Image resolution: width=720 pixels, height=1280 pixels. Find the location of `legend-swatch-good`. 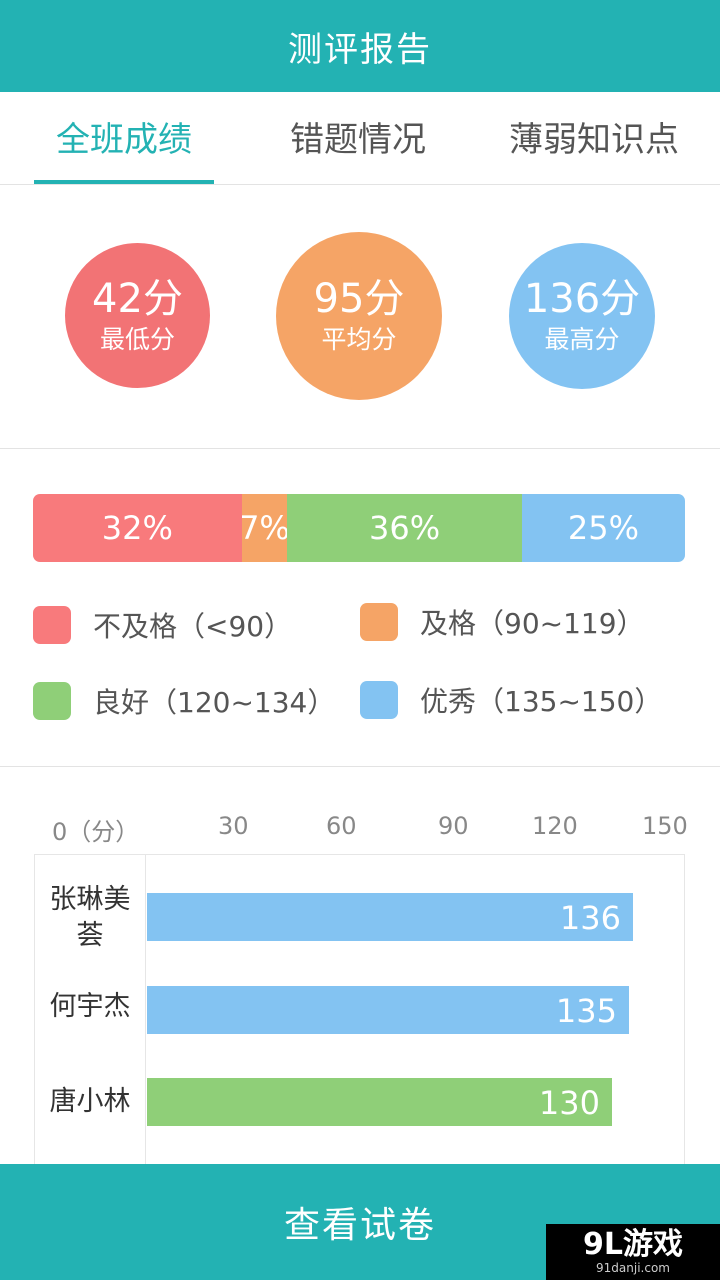

legend-swatch-good is located at coordinates (52, 701).